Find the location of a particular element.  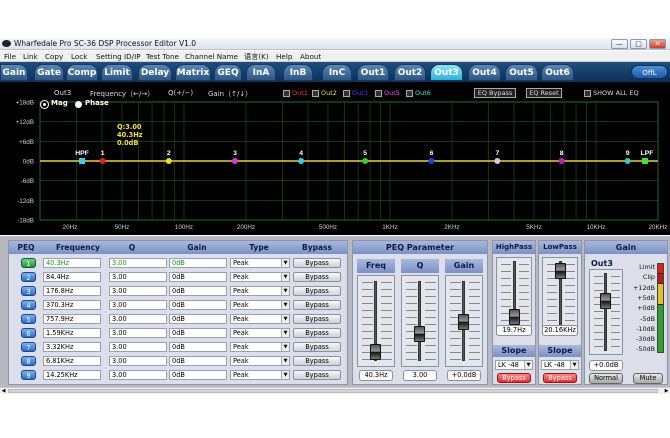

menu-lock: Lock is located at coordinates (79, 56).